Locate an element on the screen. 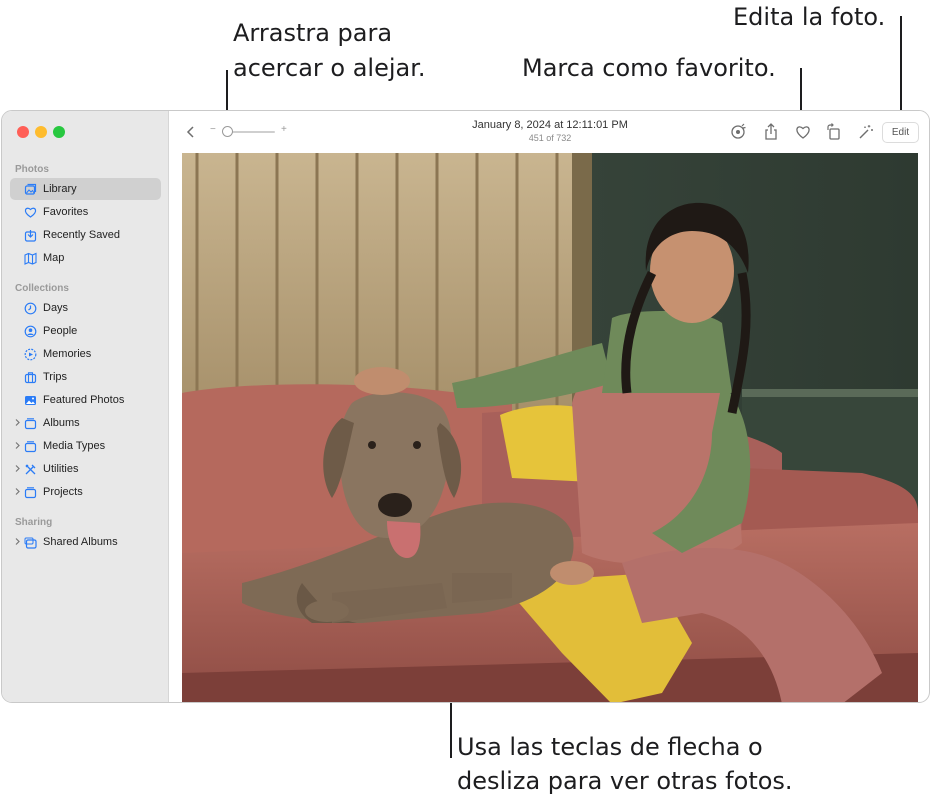 The width and height of the screenshot is (931, 803). section-title-collections: Collections is located at coordinates (42, 288).